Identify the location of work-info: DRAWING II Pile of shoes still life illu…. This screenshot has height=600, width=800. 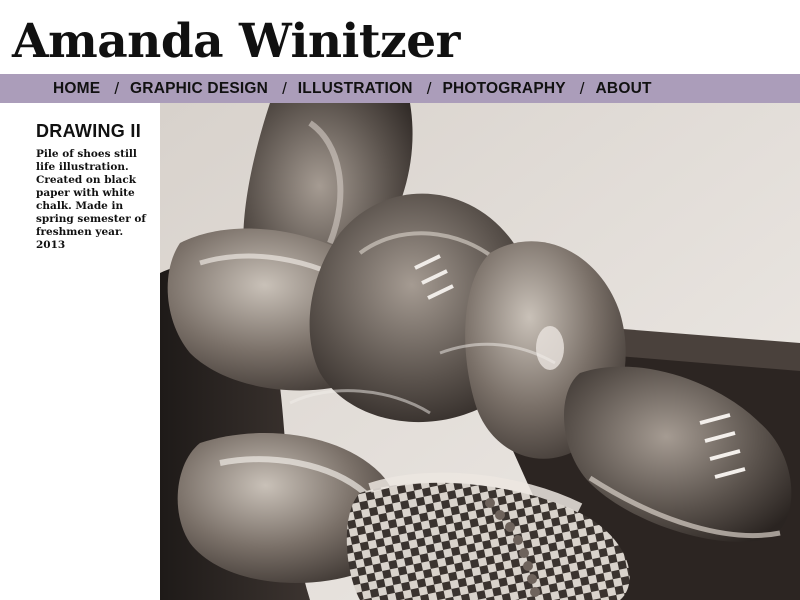
(96, 186).